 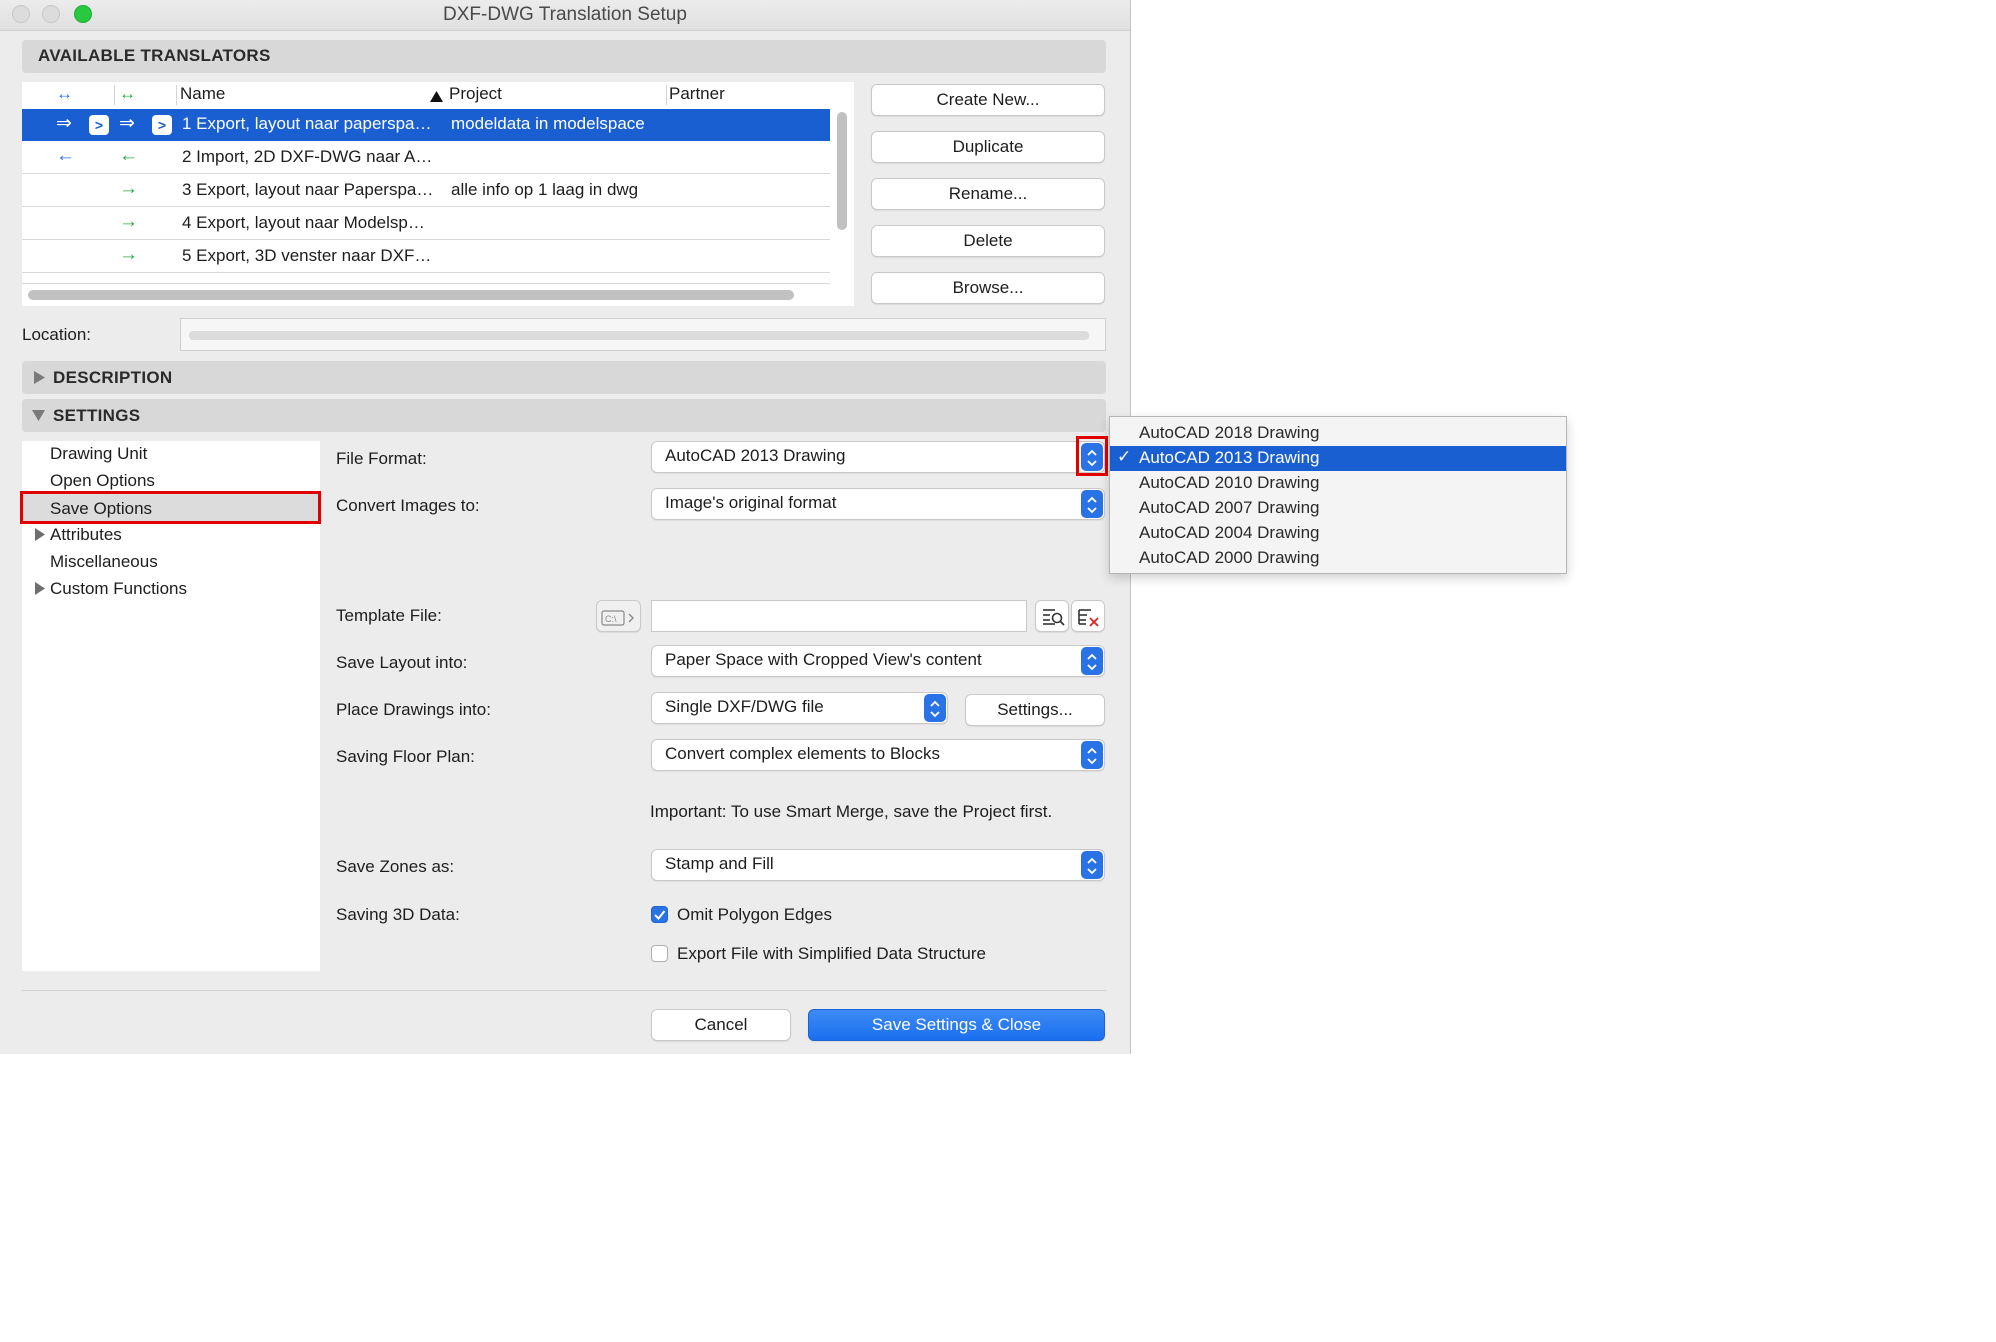 I want to click on delete-button: Delete, so click(x=988, y=241).